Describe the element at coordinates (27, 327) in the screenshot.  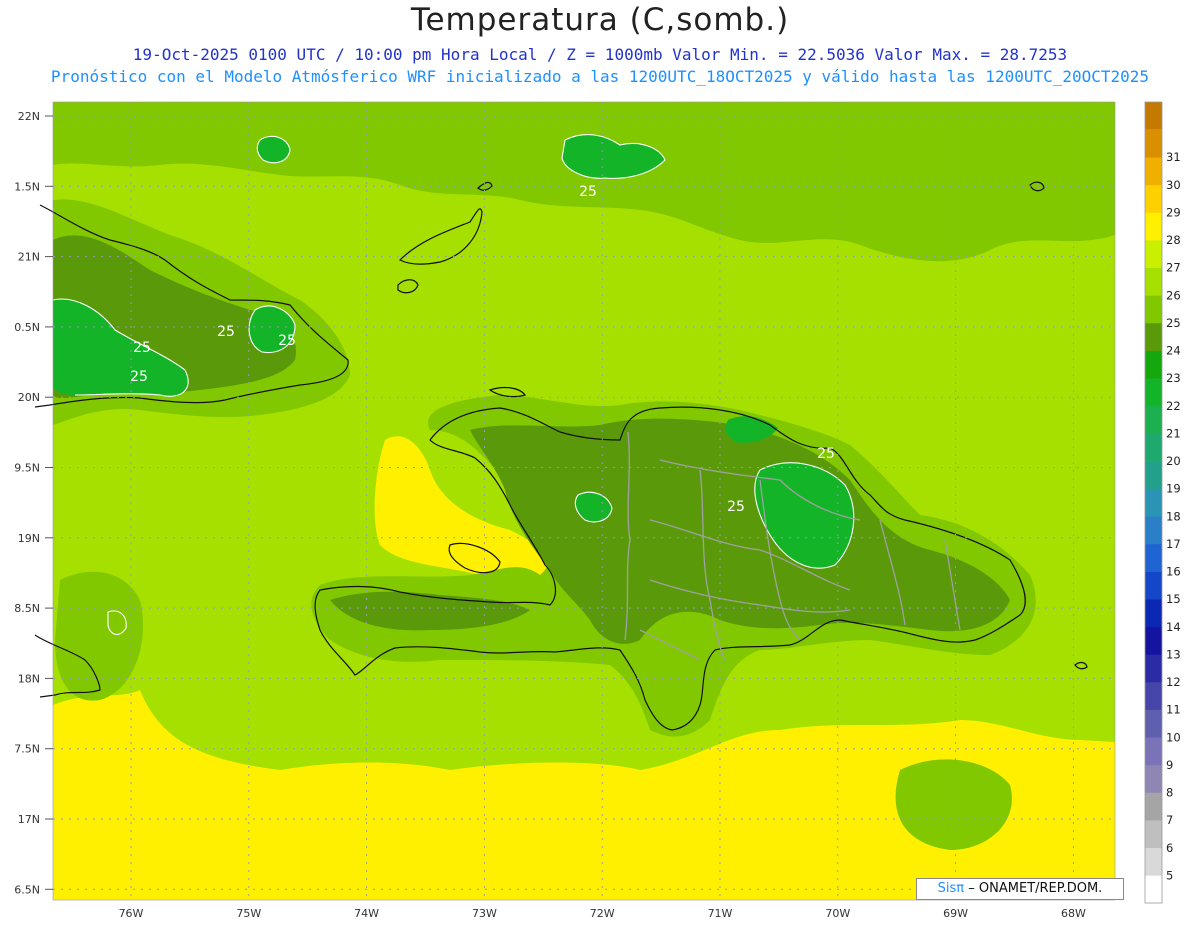
I see `lat-label: 0.5N` at that location.